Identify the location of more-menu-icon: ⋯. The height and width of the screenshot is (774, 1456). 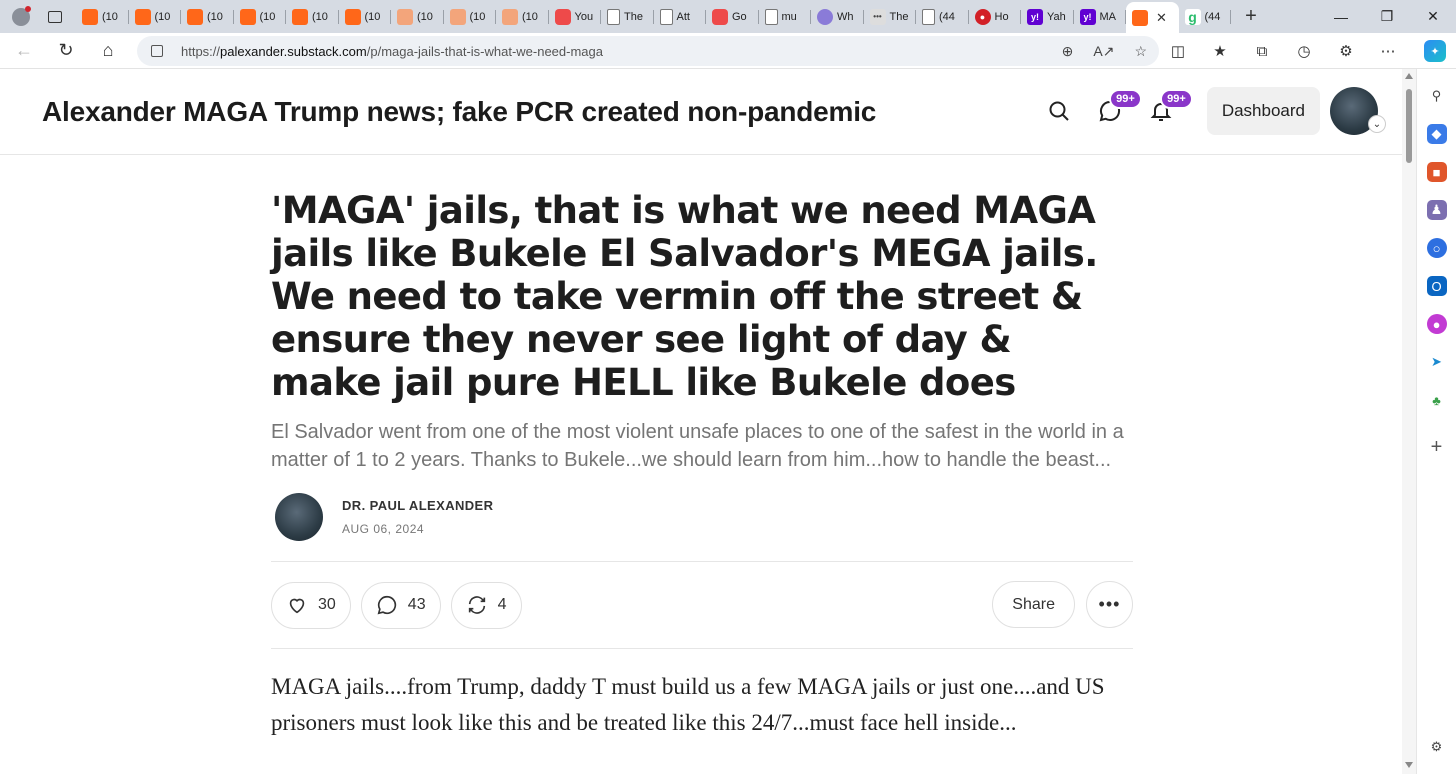
(1388, 51).